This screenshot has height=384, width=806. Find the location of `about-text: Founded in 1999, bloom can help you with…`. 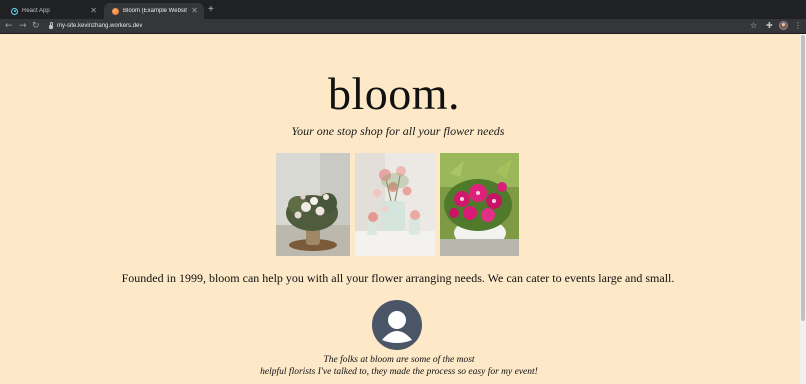

about-text: Founded in 1999, bloom can help you with… is located at coordinates (398, 278).